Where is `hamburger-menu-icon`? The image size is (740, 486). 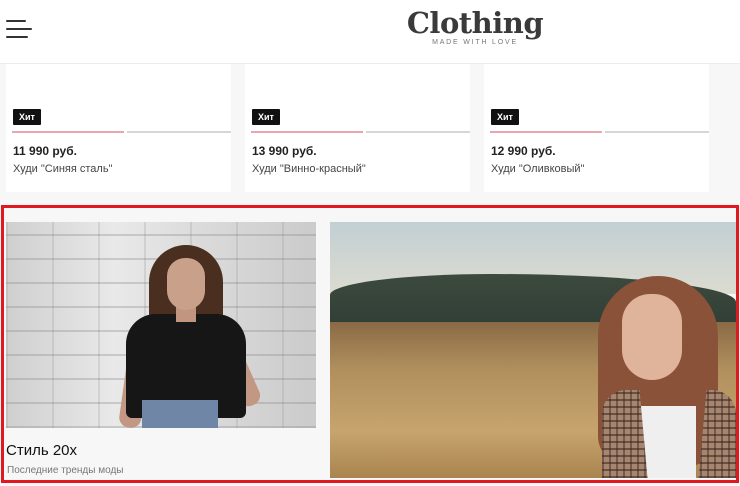
hamburger-menu-icon is located at coordinates (20, 29).